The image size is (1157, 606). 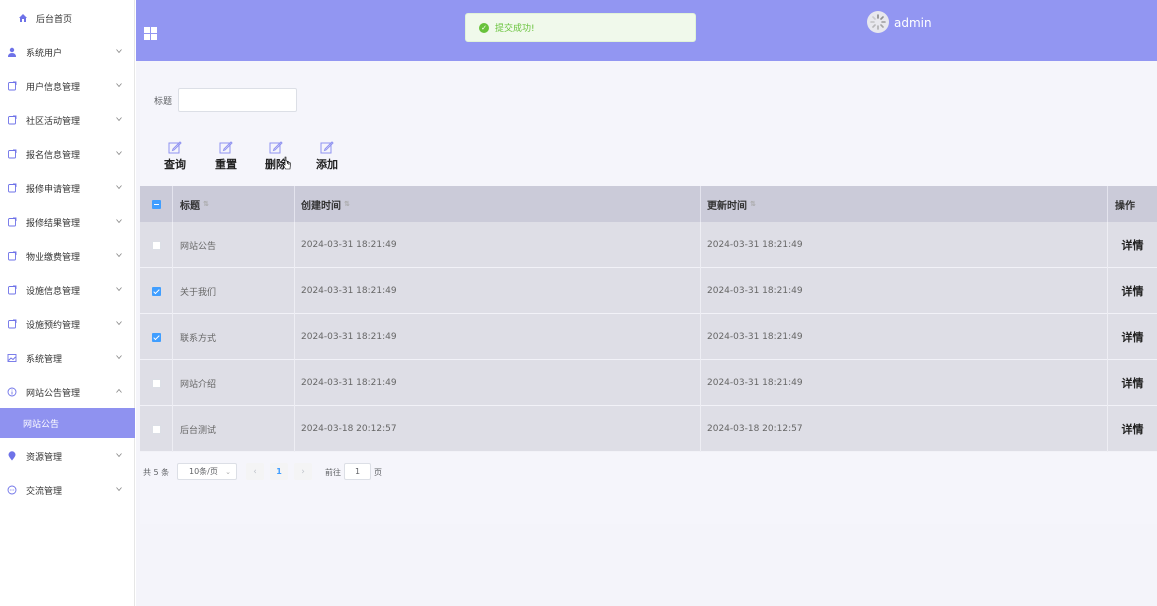 What do you see at coordinates (67, 358) in the screenshot?
I see `sidebar-item: 系统管理` at bounding box center [67, 358].